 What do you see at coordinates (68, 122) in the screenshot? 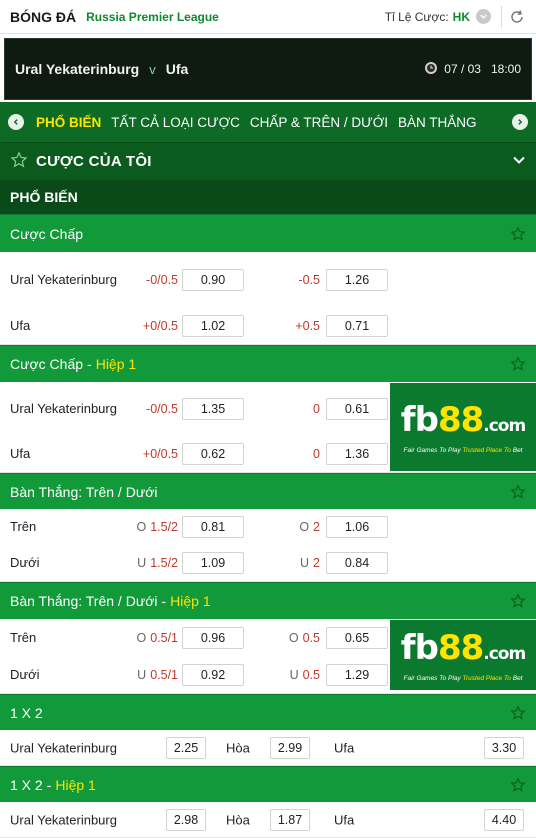
I see `tab-popular: PHỔ BIẾN` at bounding box center [68, 122].